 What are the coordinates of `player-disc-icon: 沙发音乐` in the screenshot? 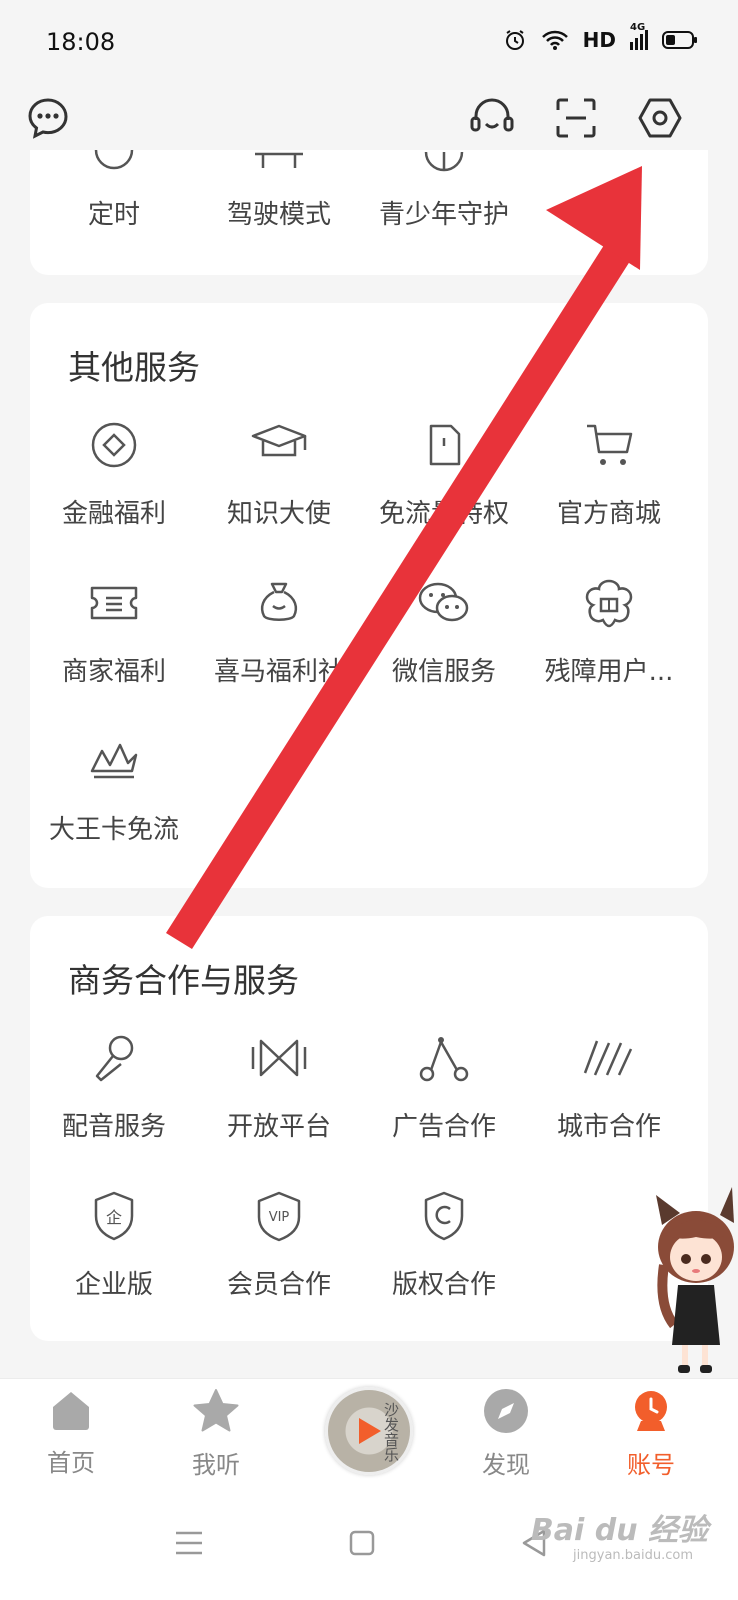 It's located at (369, 1431).